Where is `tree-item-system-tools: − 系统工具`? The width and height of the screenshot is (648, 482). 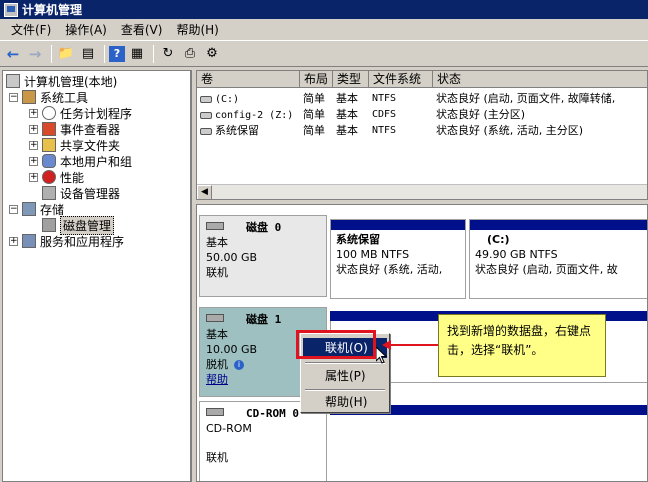
tree-item-system-tools: − 系统工具 is located at coordinates (48, 97).